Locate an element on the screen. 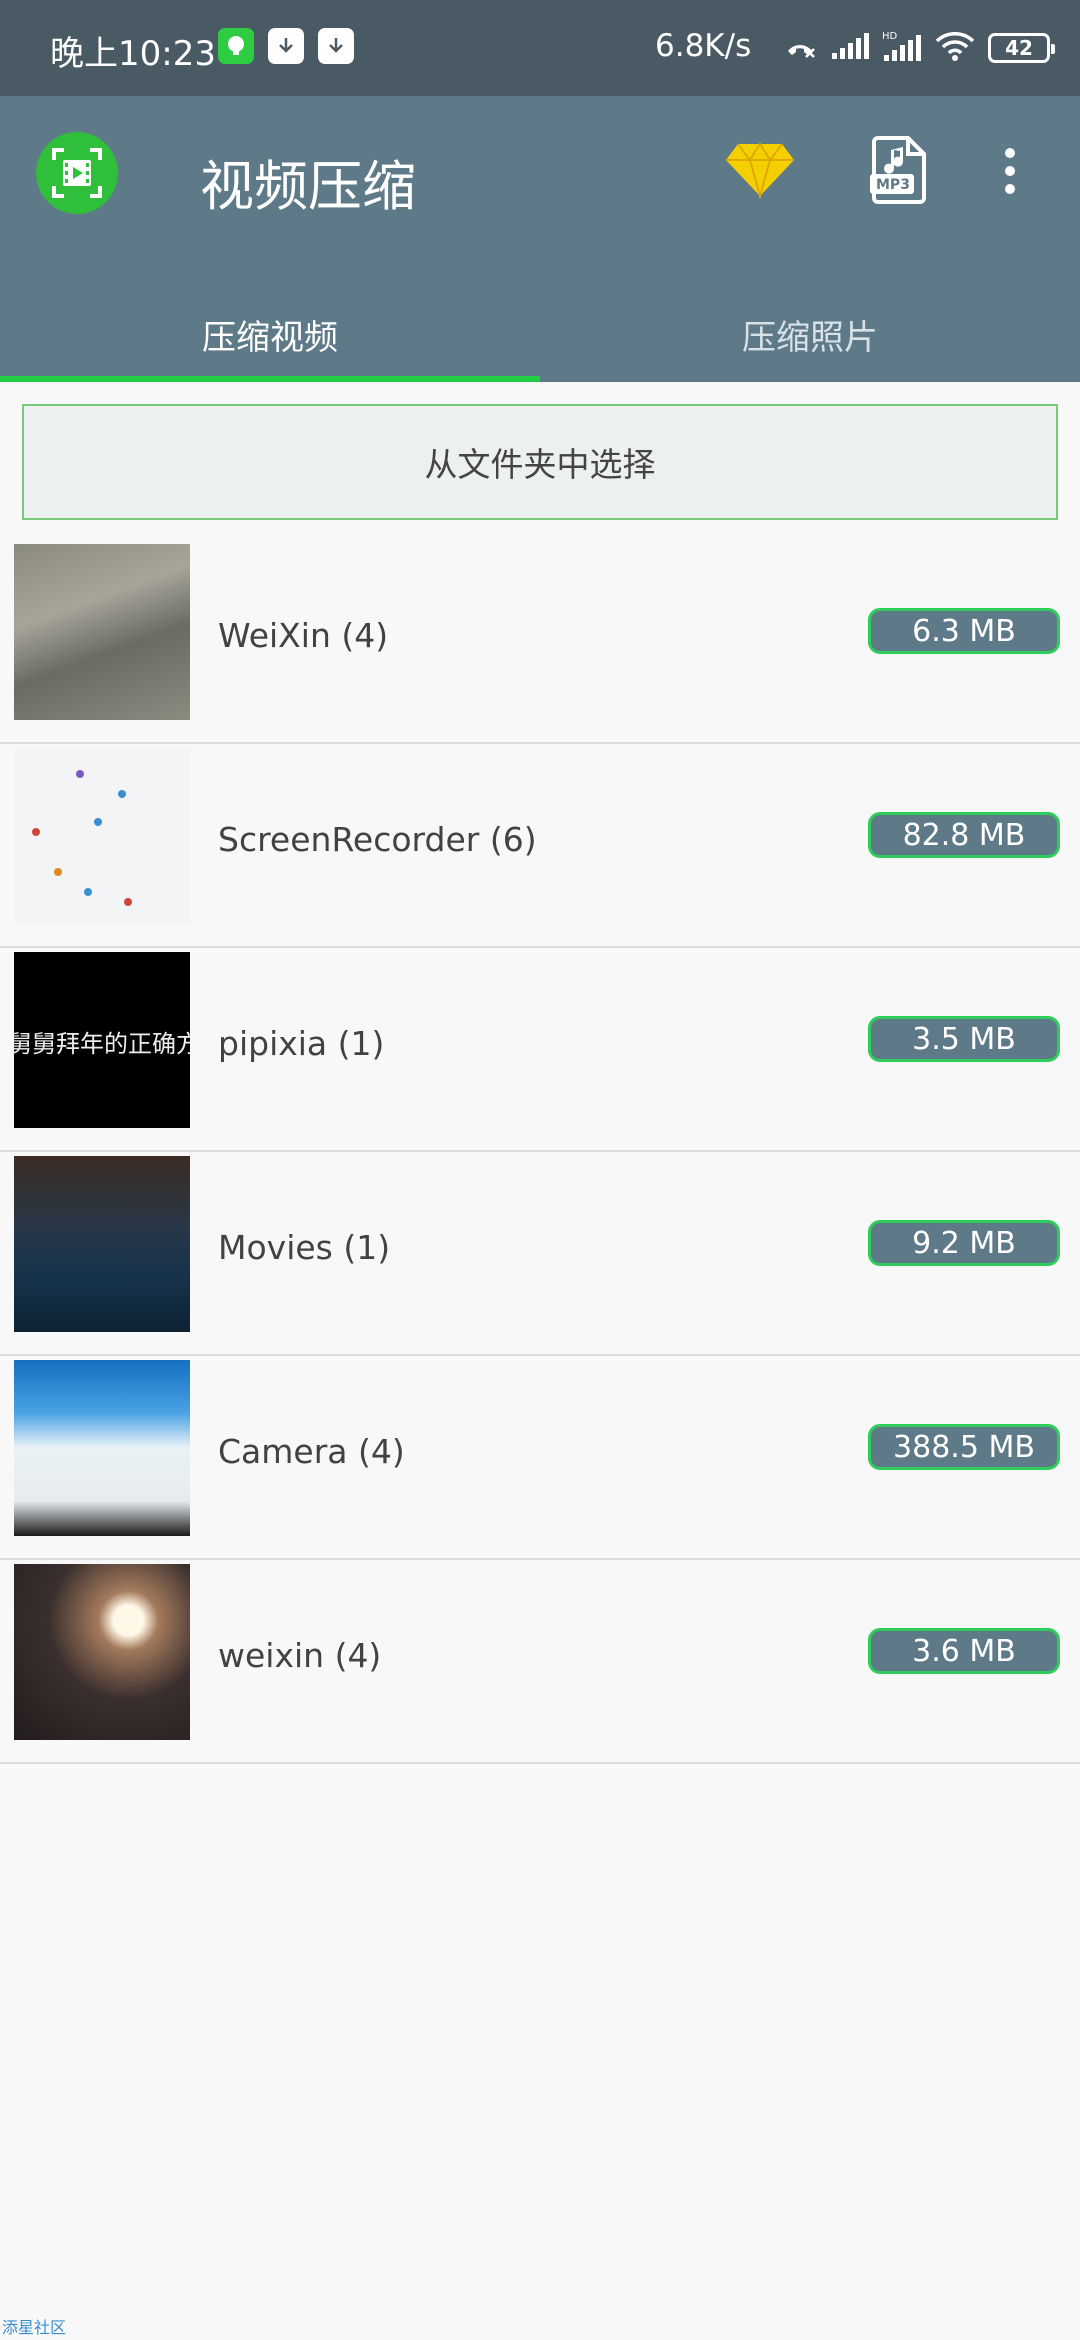 This screenshot has height=2340, width=1080. list-item: Camera (4) 388.5 MB is located at coordinates (540, 1458).